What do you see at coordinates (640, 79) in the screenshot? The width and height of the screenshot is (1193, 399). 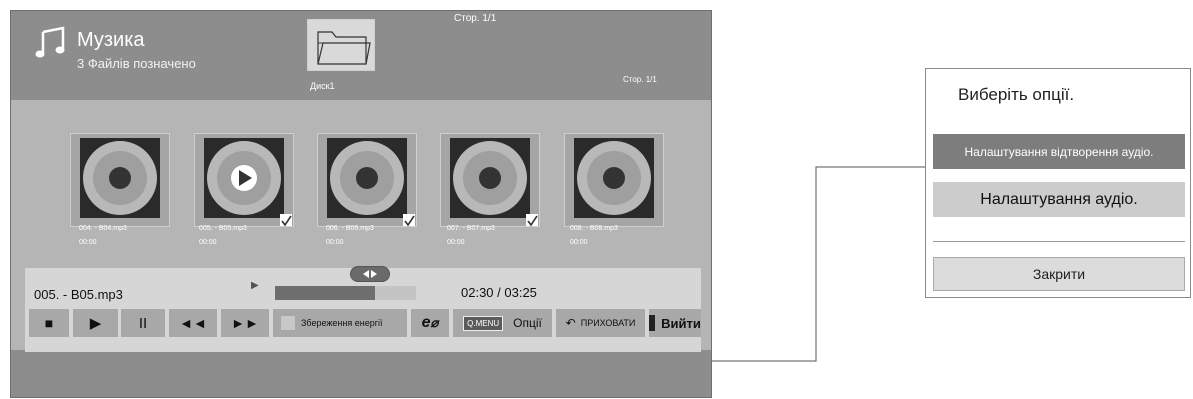 I see `page-indicator-right: Стор. 1/1` at bounding box center [640, 79].